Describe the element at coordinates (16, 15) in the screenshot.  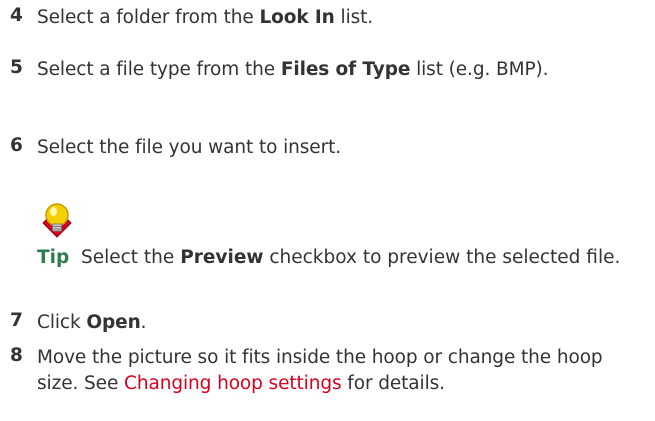
I see `step-number: 4` at that location.